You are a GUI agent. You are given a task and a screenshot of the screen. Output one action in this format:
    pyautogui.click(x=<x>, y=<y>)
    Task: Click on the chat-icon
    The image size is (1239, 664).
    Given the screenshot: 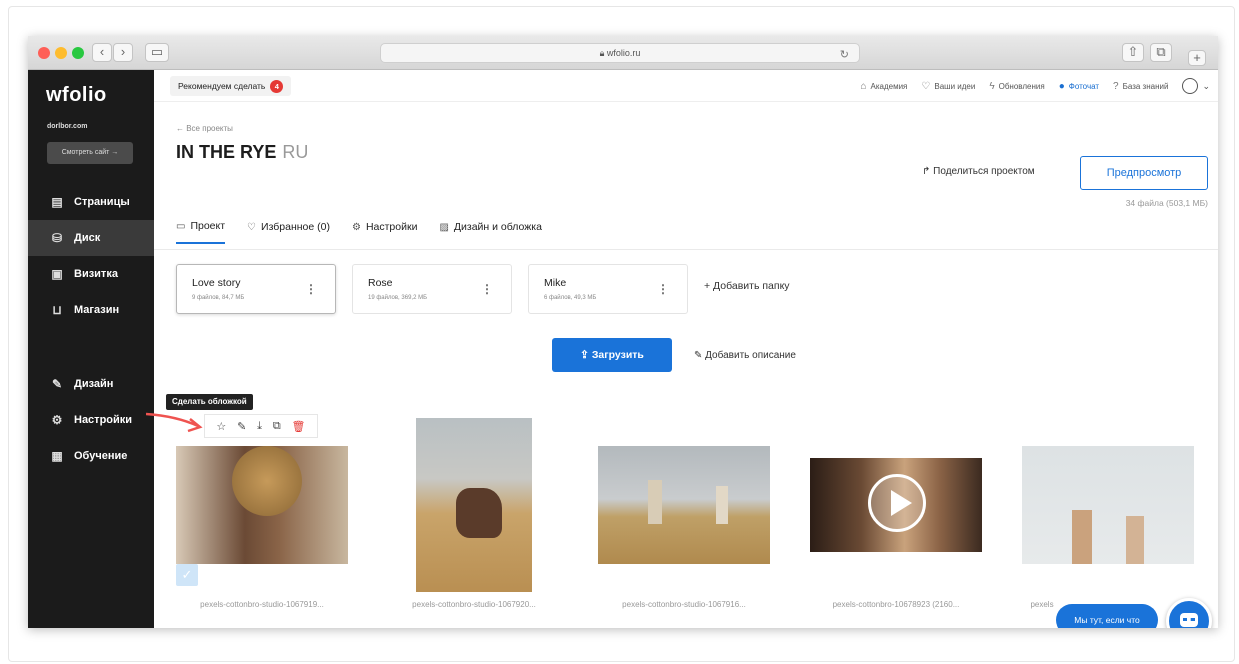 What is the action you would take?
    pyautogui.click(x=1189, y=613)
    